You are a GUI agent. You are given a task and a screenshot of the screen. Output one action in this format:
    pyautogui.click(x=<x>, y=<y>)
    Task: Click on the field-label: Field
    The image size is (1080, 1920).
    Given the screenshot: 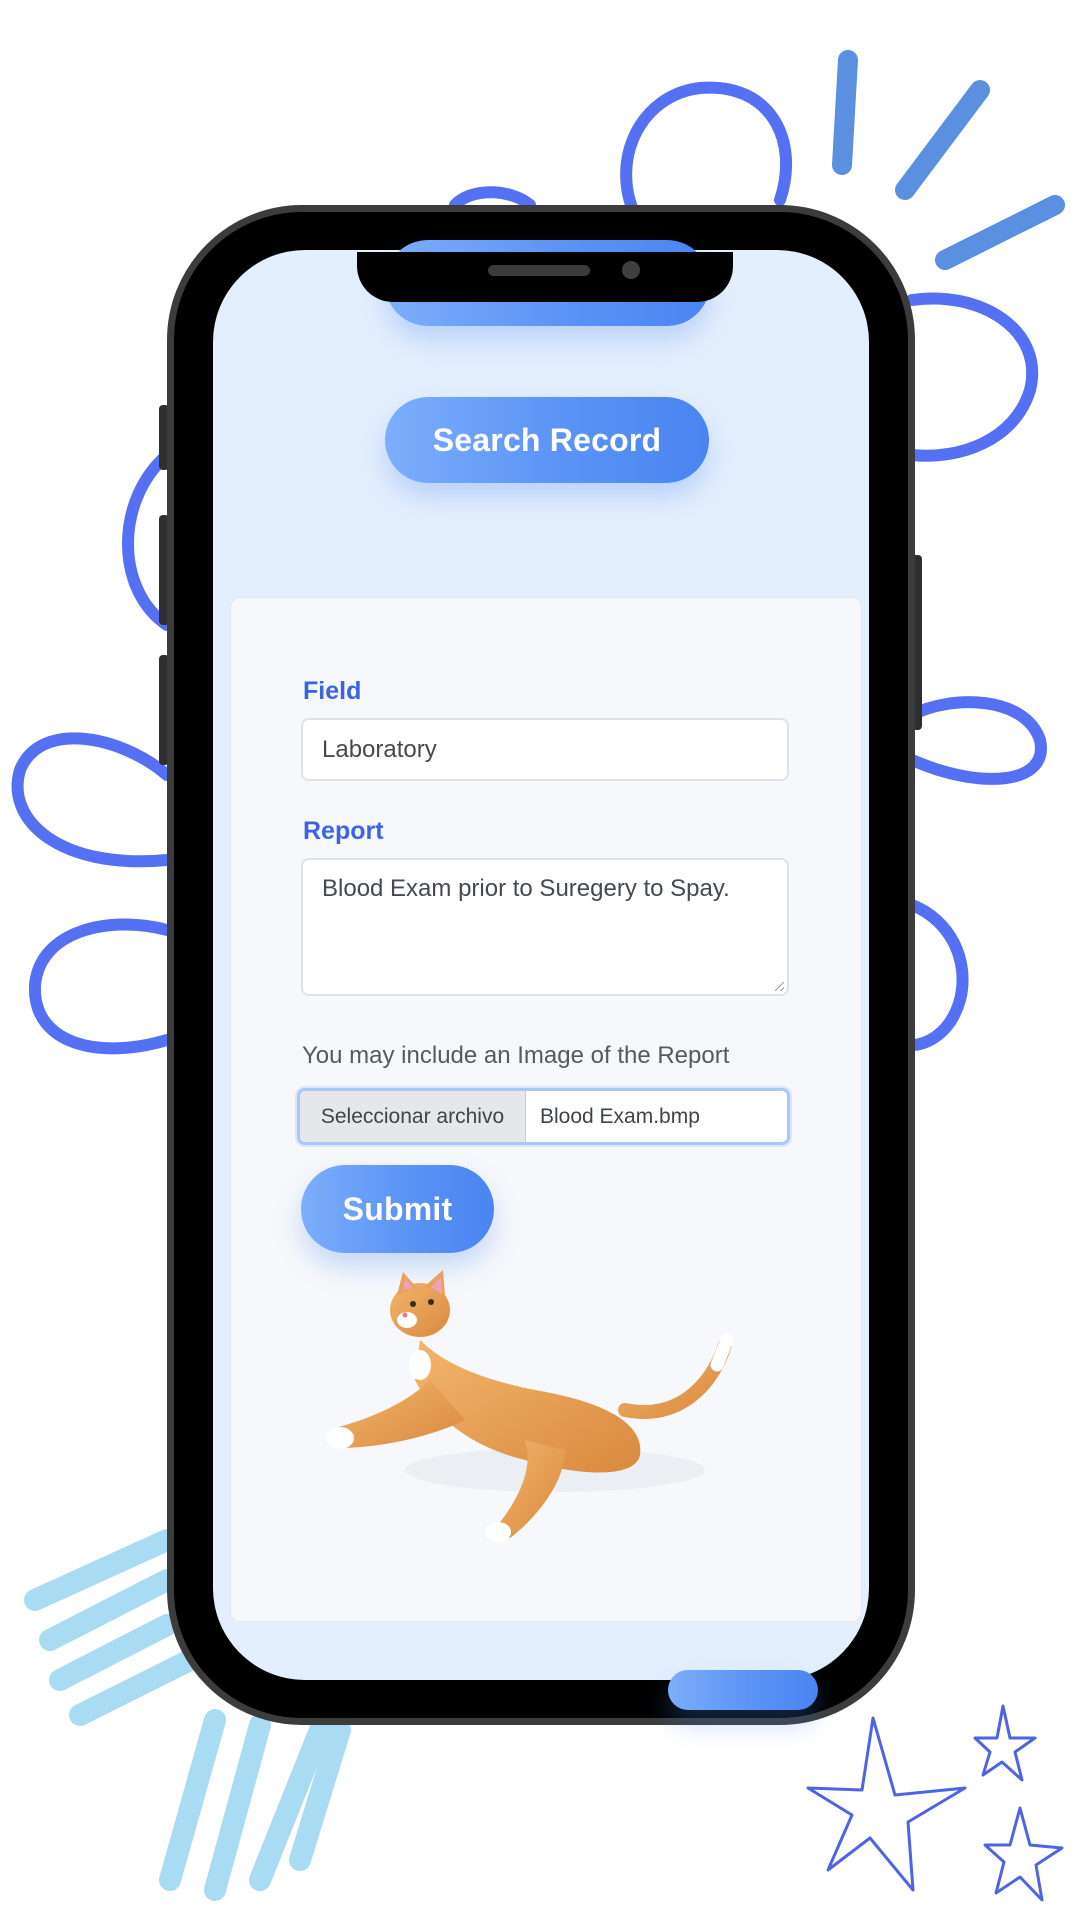 What is the action you would take?
    pyautogui.click(x=332, y=691)
    